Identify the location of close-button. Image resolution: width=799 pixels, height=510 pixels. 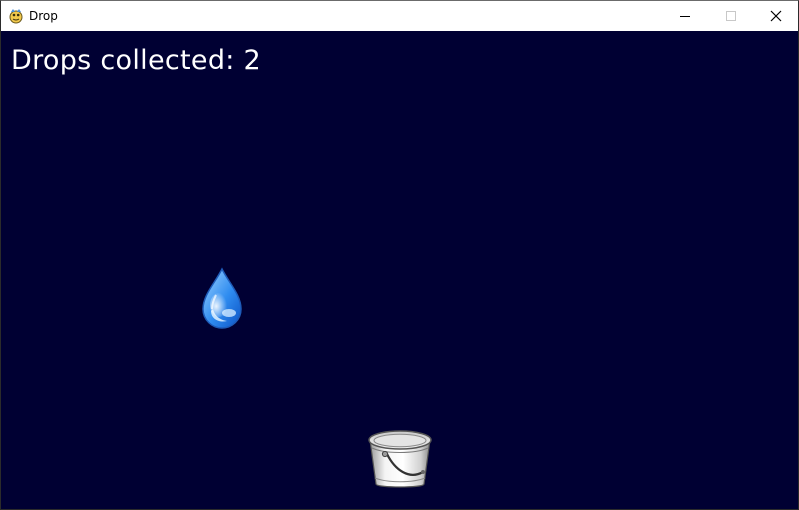
(776, 16).